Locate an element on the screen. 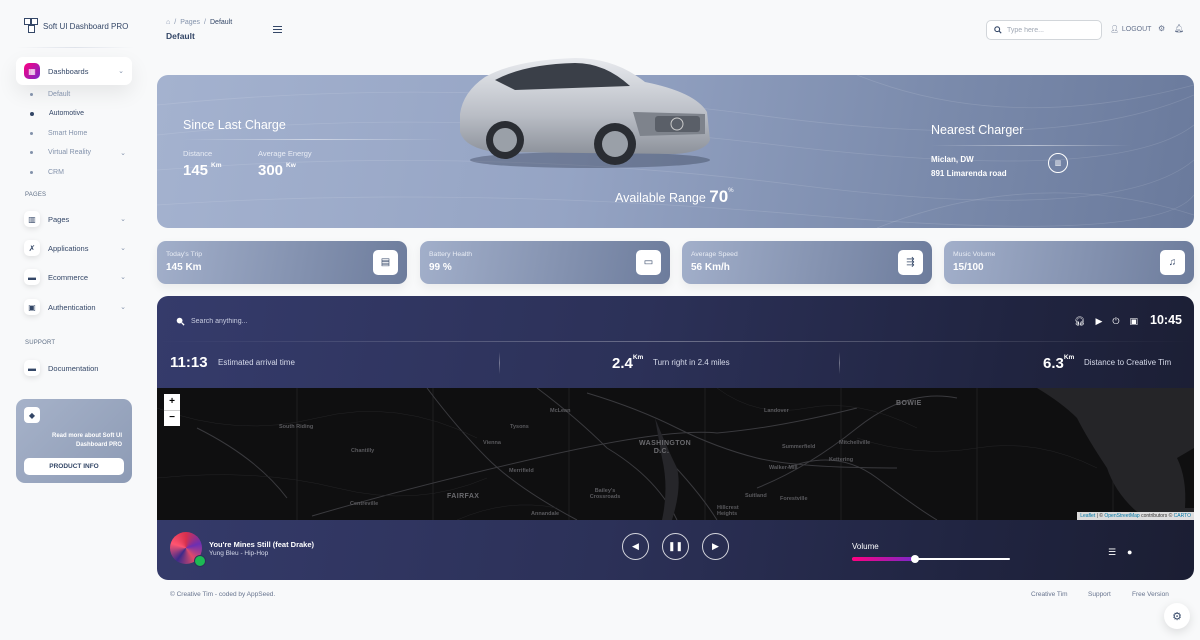 The width and height of the screenshot is (1200, 640). average-energy-label: Average Energy is located at coordinates (285, 153).